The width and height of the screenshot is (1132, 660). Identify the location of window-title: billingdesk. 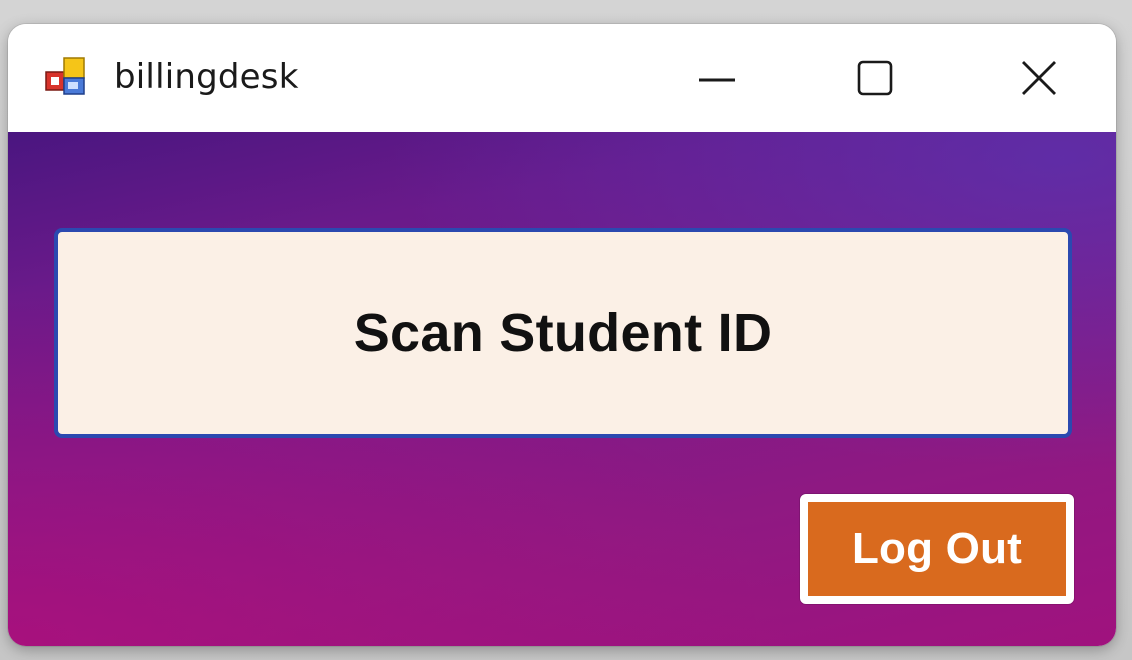
(206, 77).